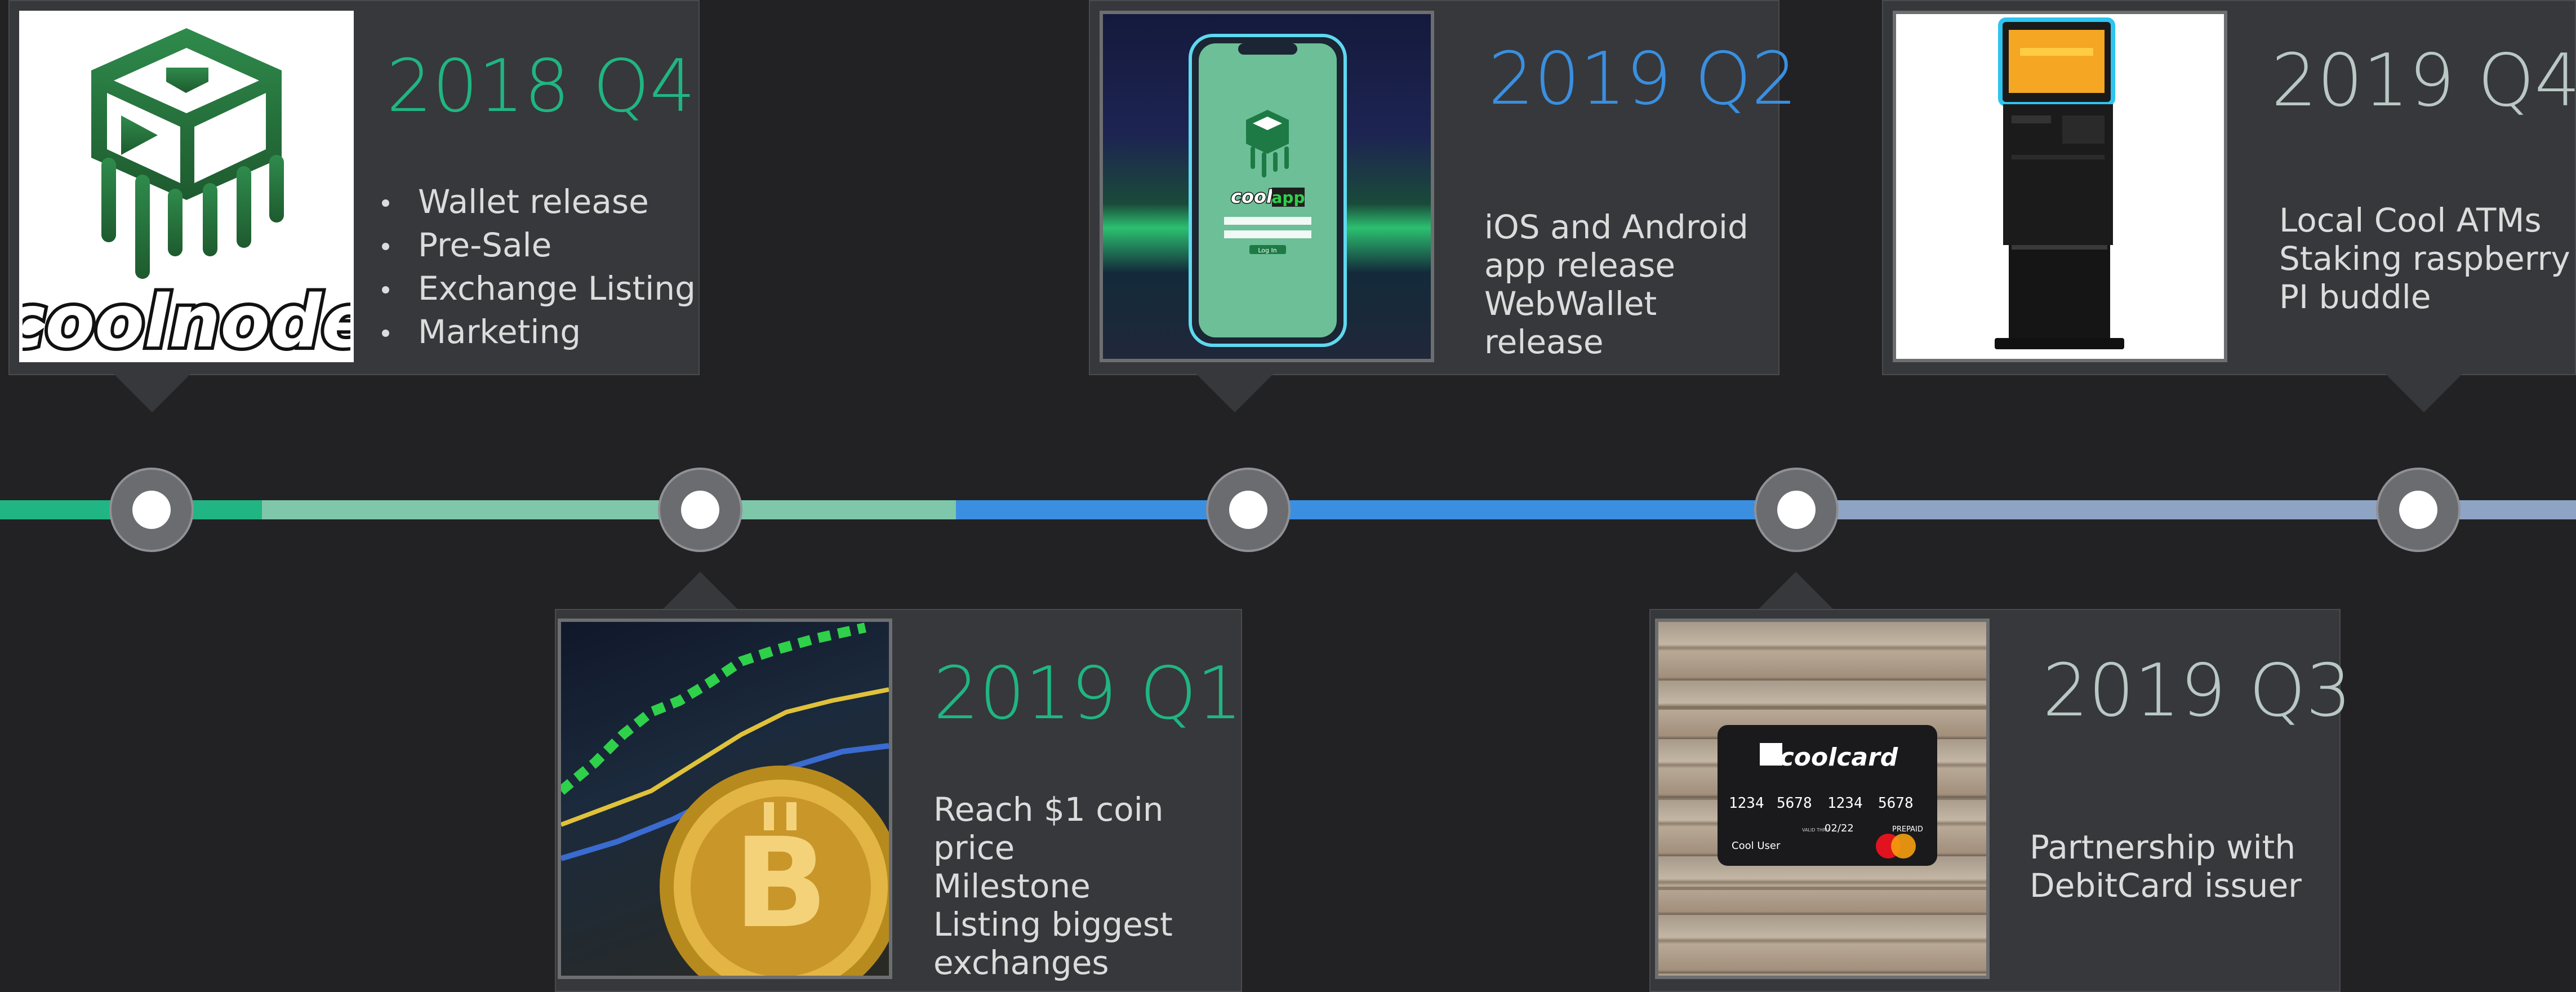 The image size is (2576, 992). Describe the element at coordinates (537, 334) in the screenshot. I see `list-item: Marketing` at that location.